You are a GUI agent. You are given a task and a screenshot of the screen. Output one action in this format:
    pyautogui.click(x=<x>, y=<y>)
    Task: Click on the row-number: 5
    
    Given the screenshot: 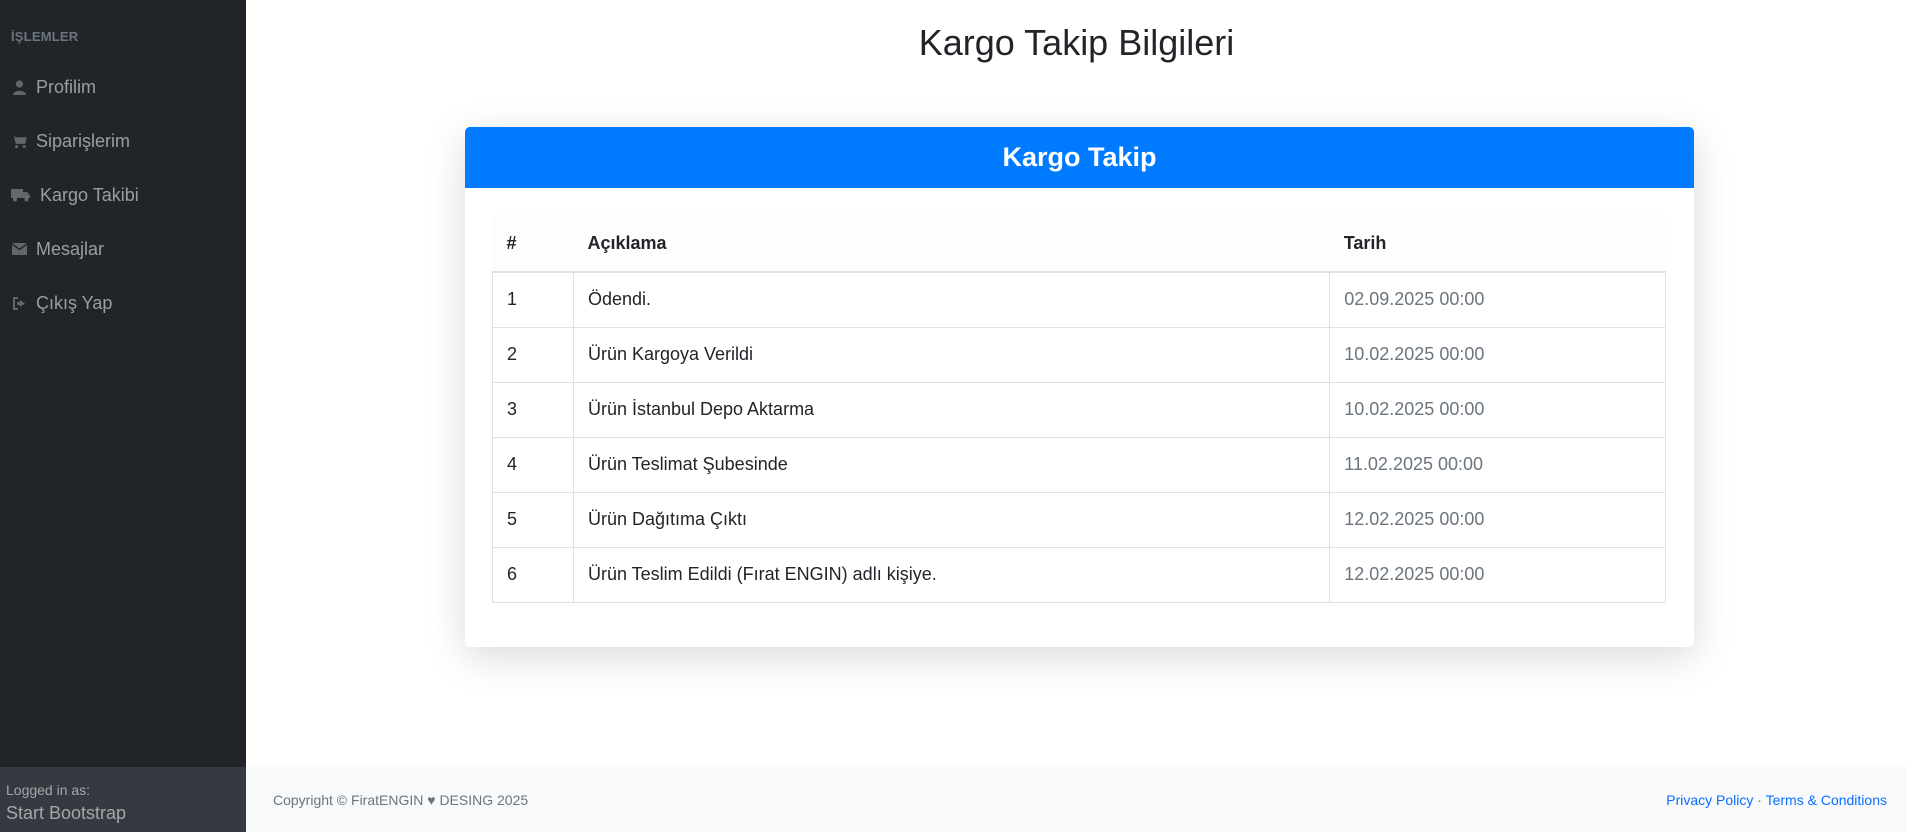 What is the action you would take?
    pyautogui.click(x=533, y=519)
    